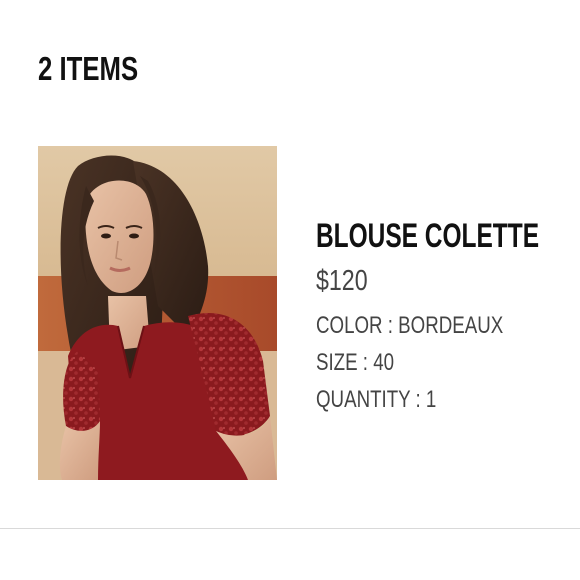  I want to click on product-price: $120, so click(342, 281).